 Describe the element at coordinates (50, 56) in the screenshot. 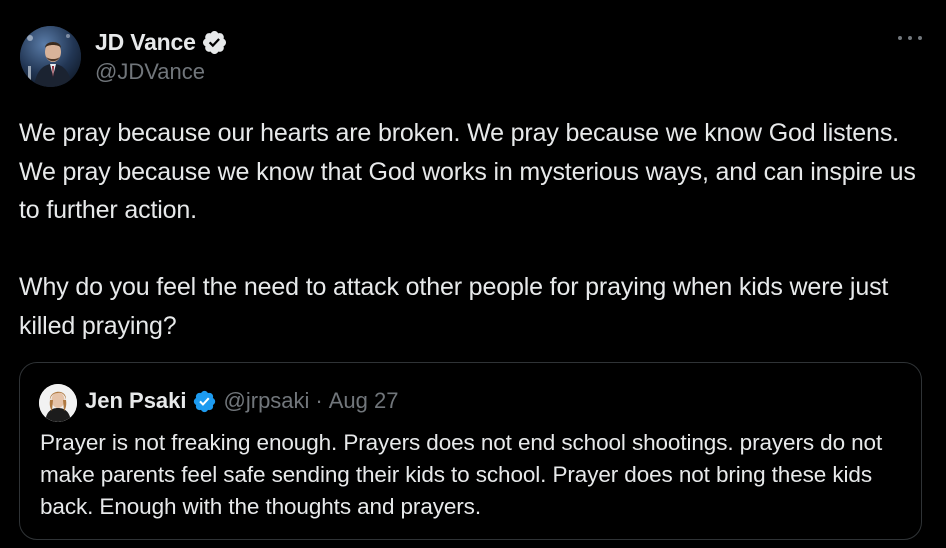

I see `author-avatar` at that location.